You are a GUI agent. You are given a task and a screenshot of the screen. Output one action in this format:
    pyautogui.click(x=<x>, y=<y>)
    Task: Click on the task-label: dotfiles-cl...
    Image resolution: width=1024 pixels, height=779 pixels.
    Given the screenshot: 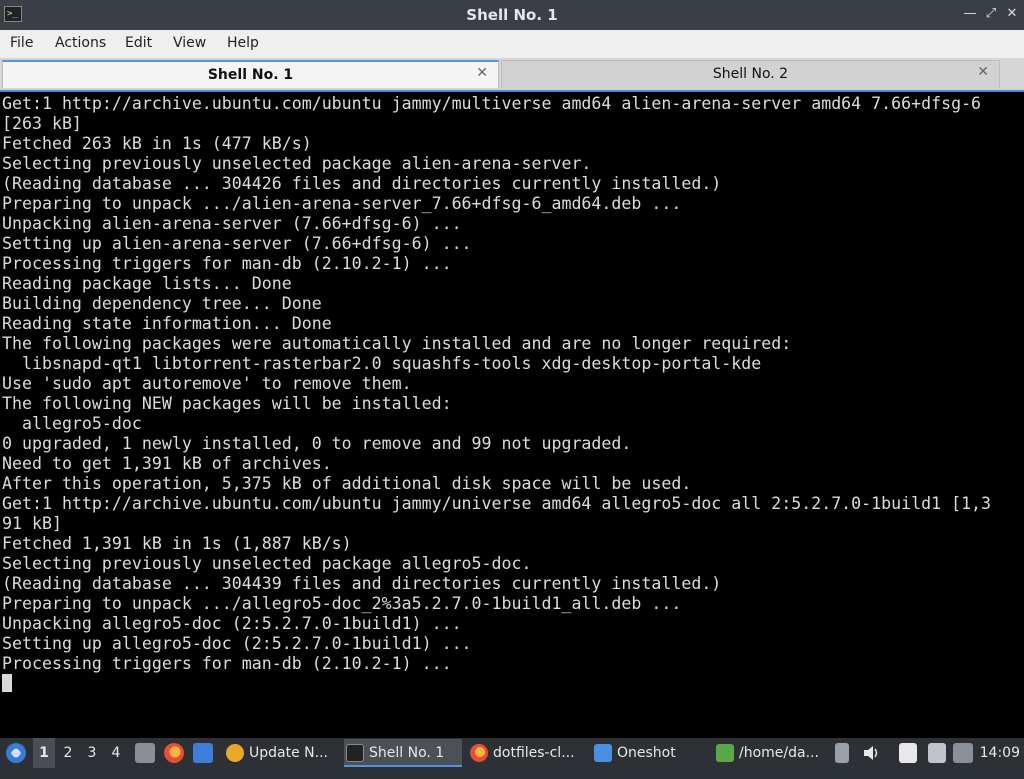 What is the action you would take?
    pyautogui.click(x=534, y=753)
    